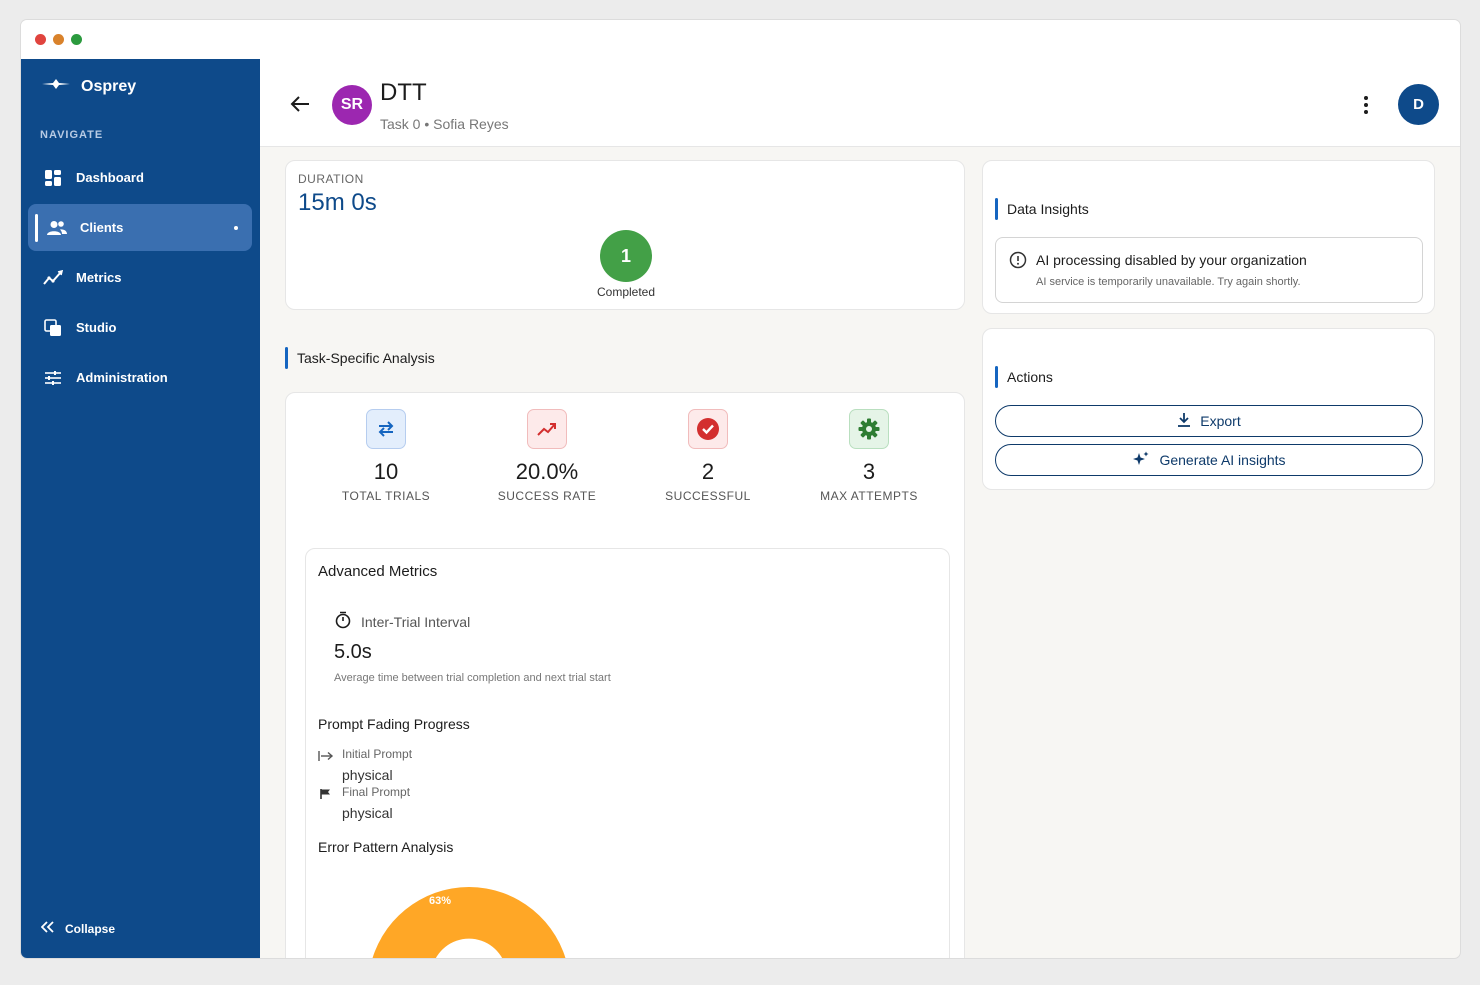 This screenshot has width=1480, height=985. What do you see at coordinates (110, 177) in the screenshot?
I see `sidebar-item-label: Dashboard` at bounding box center [110, 177].